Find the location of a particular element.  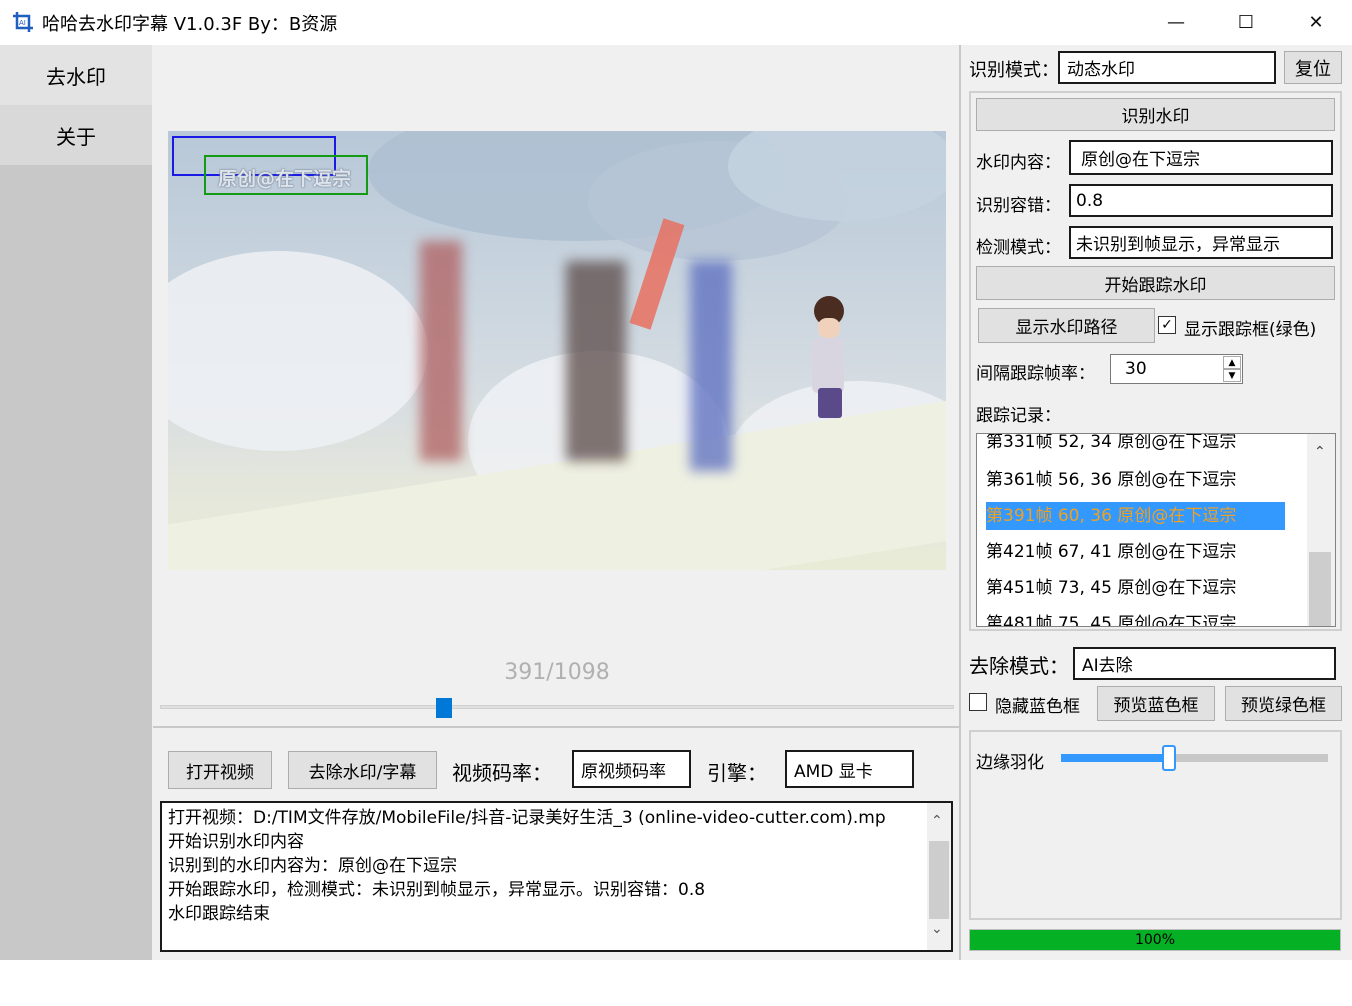

progress-bar: 100% is located at coordinates (1155, 940).